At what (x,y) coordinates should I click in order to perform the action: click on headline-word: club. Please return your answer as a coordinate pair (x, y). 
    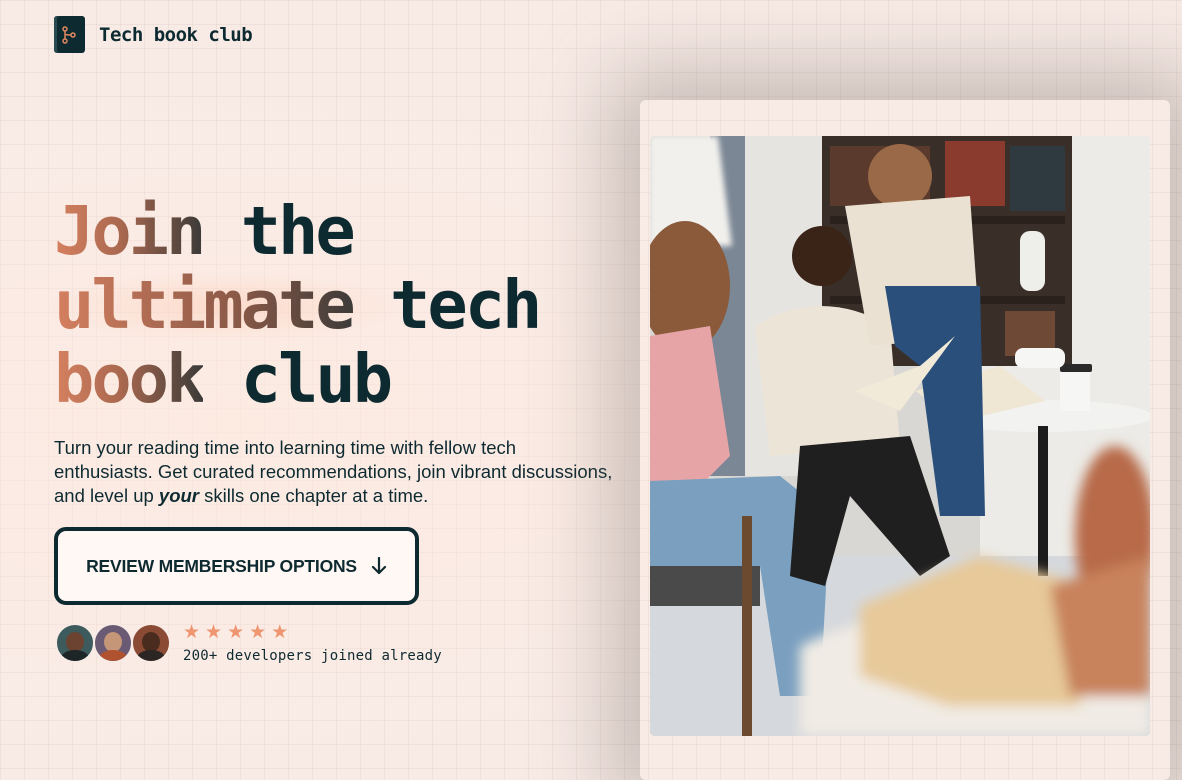
    Looking at the image, I should click on (316, 379).